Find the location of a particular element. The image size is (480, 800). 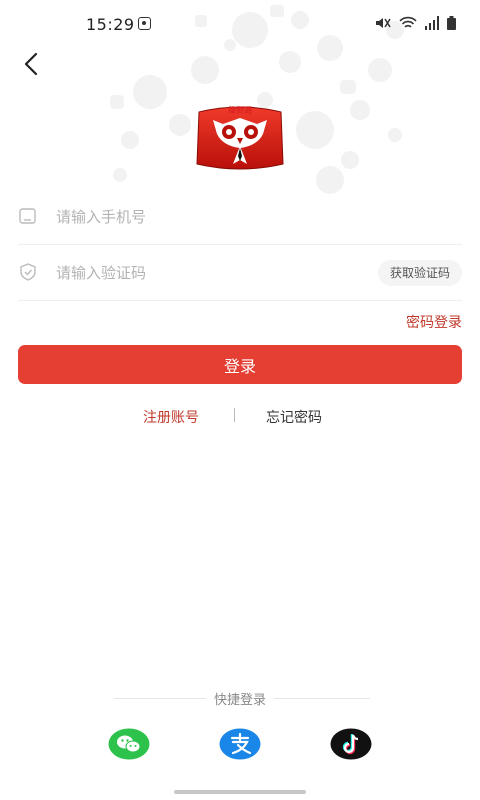

logo-text: 律师通 is located at coordinates (240, 110).